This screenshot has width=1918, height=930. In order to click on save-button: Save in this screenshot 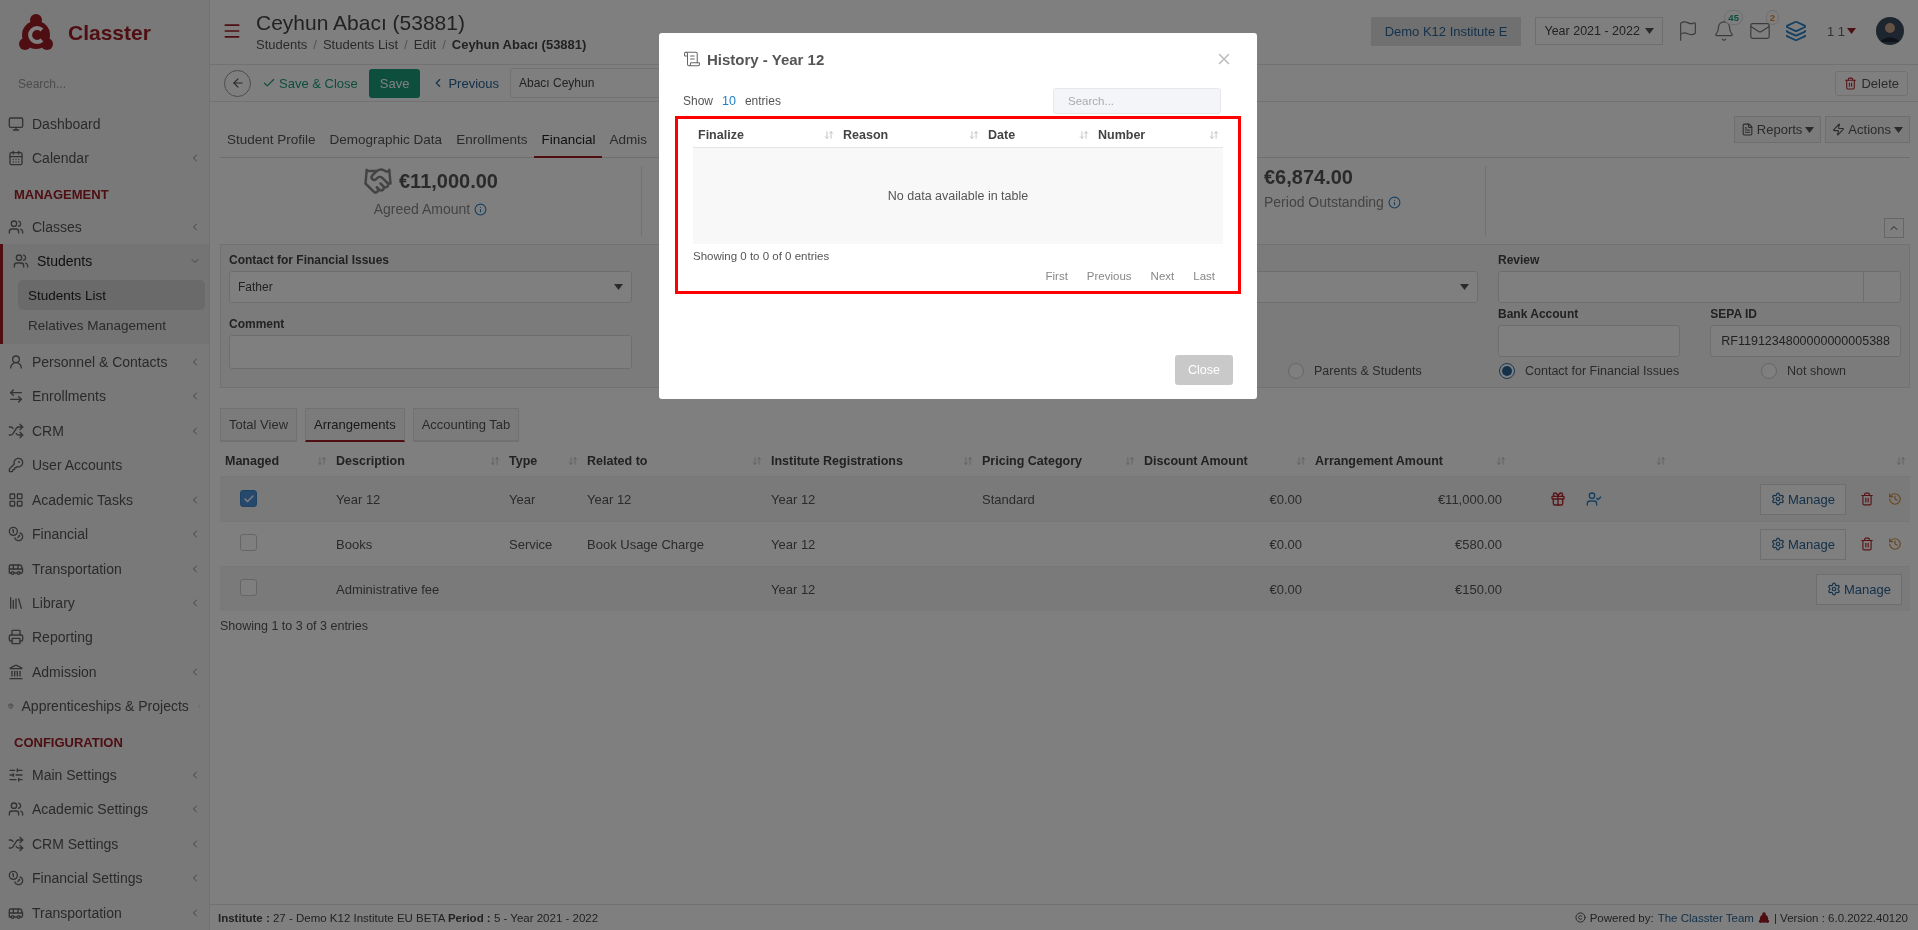, I will do `click(394, 83)`.